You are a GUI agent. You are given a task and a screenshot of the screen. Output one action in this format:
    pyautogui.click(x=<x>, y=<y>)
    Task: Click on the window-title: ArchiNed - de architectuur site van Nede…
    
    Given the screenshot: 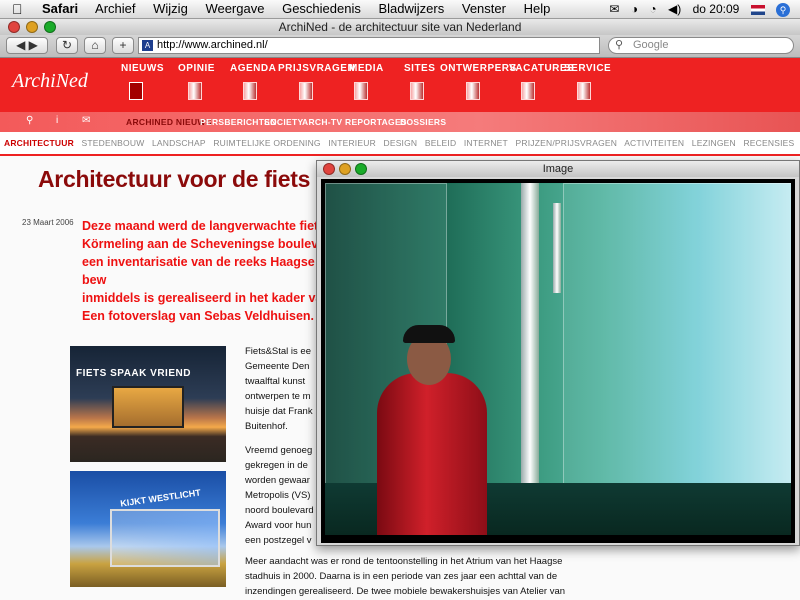 What is the action you would take?
    pyautogui.click(x=400, y=27)
    